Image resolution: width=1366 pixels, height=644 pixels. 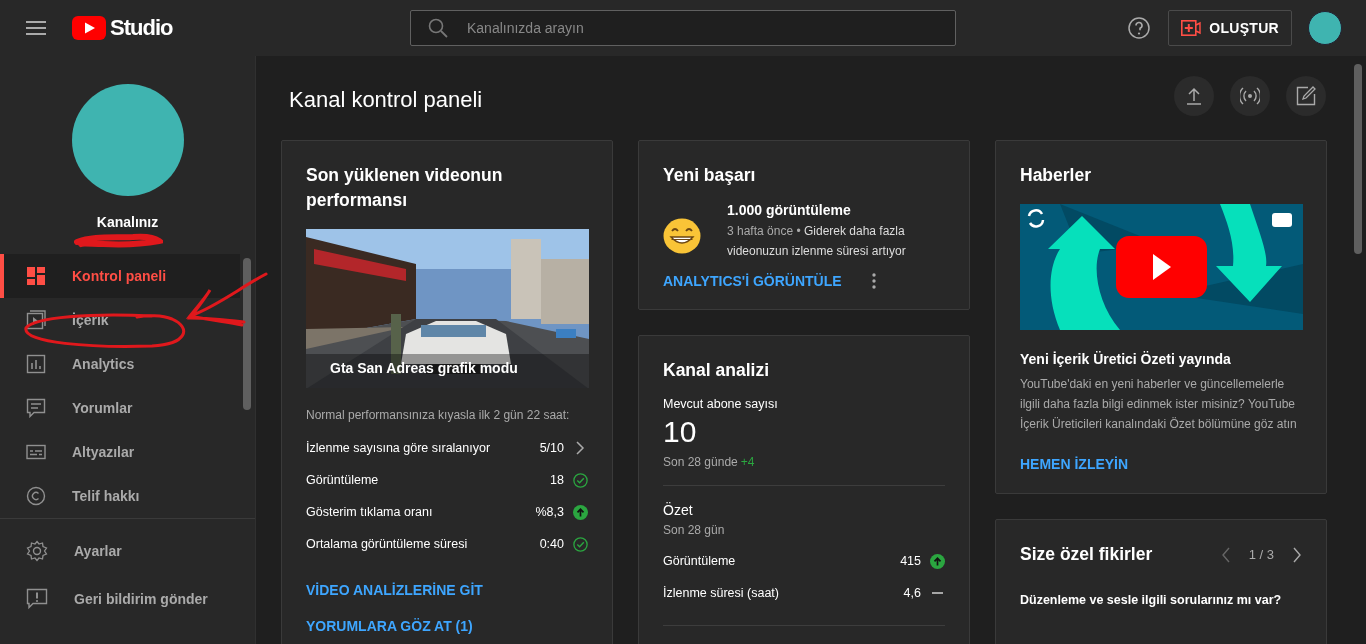 I want to click on nav-item: Yorumlar, so click(x=120, y=408).